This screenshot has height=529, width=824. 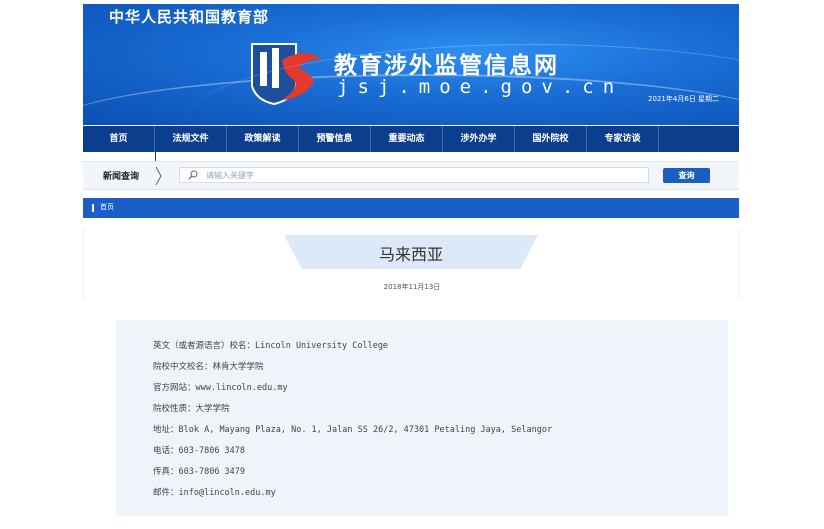 What do you see at coordinates (623, 139) in the screenshot?
I see `nav-item-expert-interviews: 专家访谈` at bounding box center [623, 139].